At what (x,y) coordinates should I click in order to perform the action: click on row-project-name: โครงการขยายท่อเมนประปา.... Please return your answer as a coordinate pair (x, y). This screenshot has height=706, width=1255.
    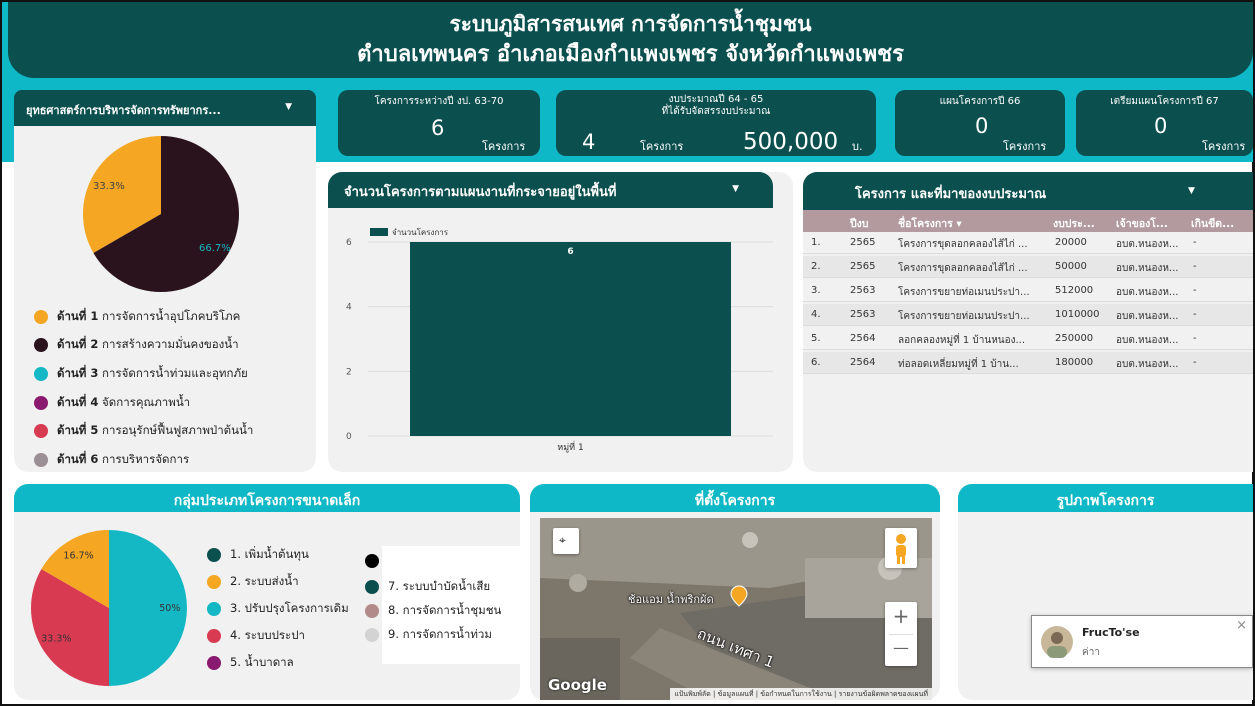
    Looking at the image, I should click on (964, 316).